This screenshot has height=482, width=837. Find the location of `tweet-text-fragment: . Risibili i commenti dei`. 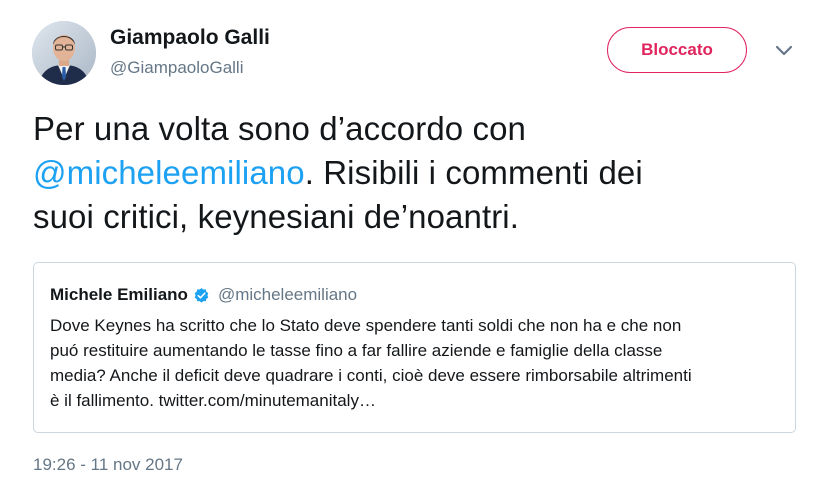

tweet-text-fragment: . Risibili i commenti dei is located at coordinates (473, 172).